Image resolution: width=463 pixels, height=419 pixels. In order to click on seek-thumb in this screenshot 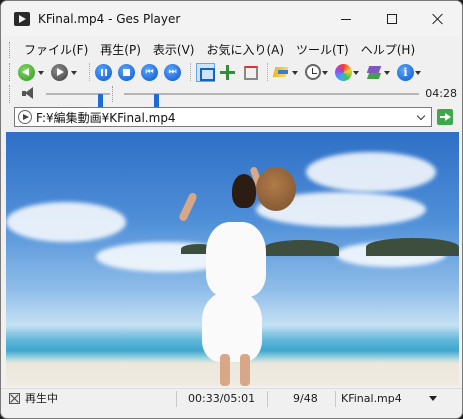, I will do `click(156, 101)`.